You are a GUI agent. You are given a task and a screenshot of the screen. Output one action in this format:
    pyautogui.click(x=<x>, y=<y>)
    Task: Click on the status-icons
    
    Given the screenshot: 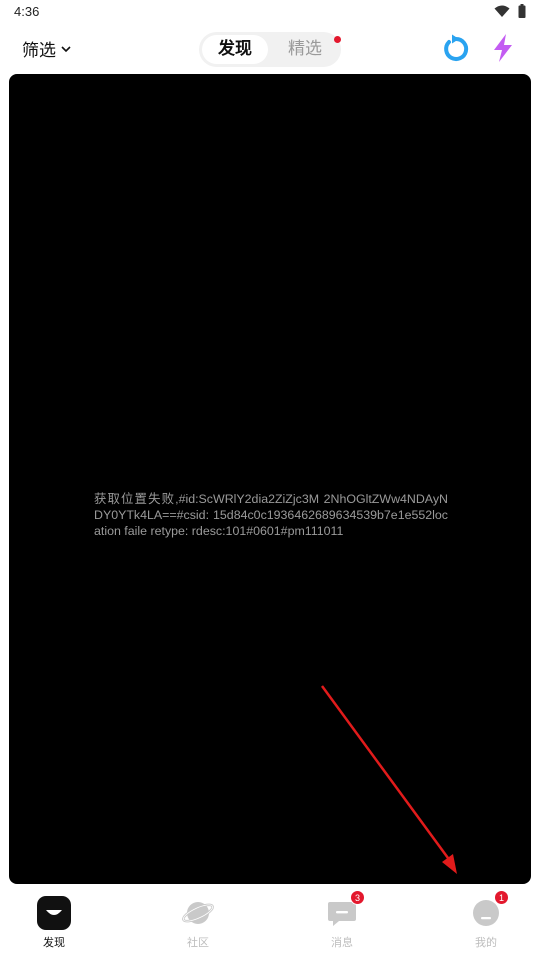 What is the action you would take?
    pyautogui.click(x=510, y=11)
    